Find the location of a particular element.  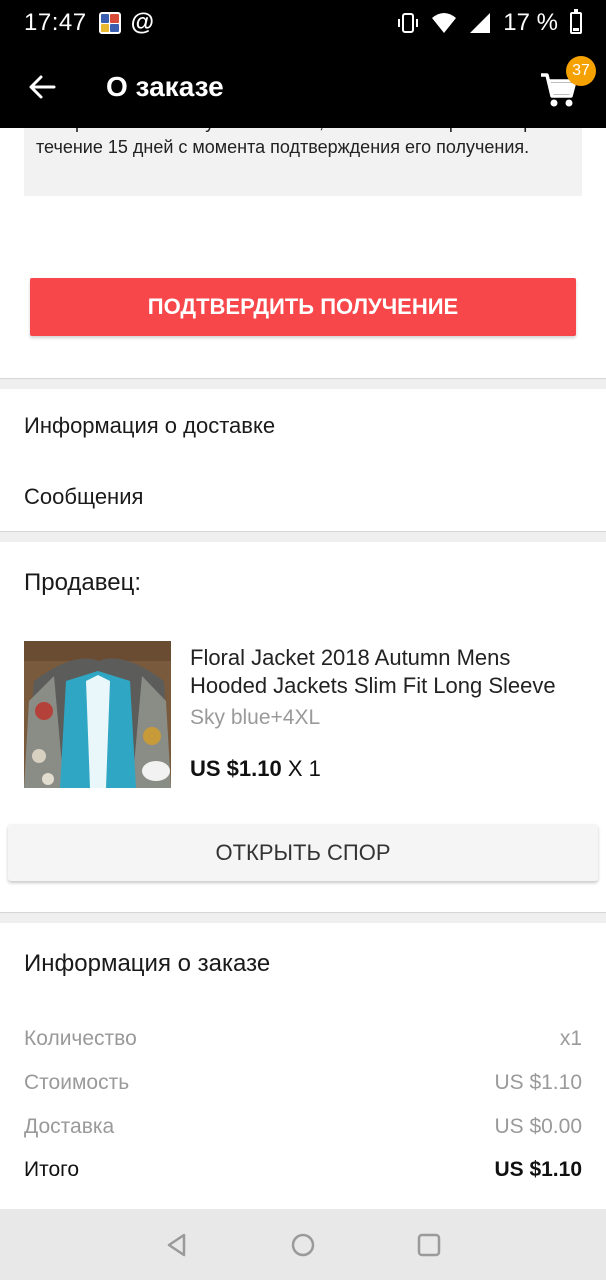

back-arrow-icon is located at coordinates (42, 87).